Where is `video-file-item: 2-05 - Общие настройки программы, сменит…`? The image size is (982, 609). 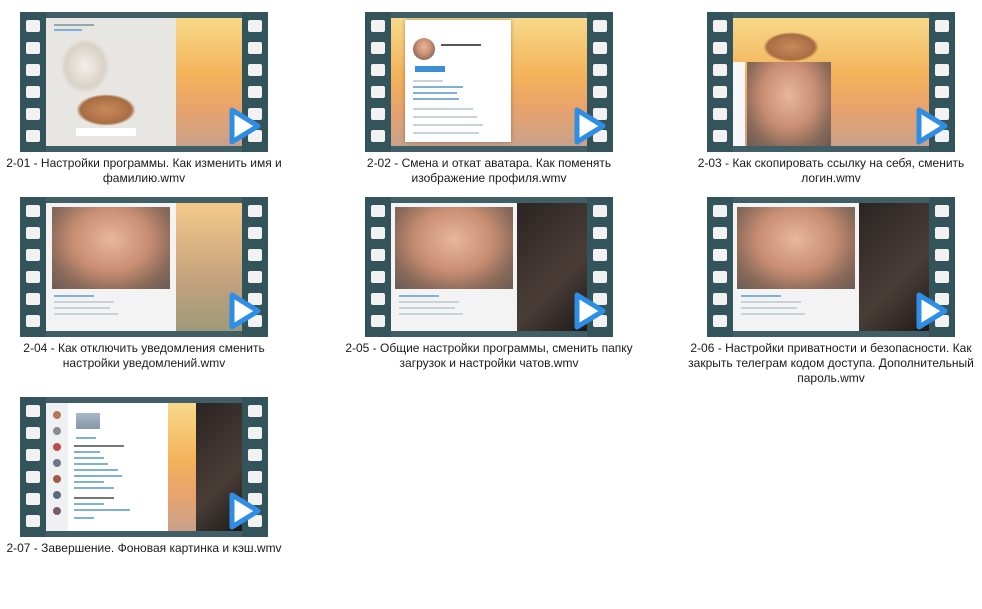
video-file-item: 2-05 - Общие настройки программы, сменит… is located at coordinates (489, 303).